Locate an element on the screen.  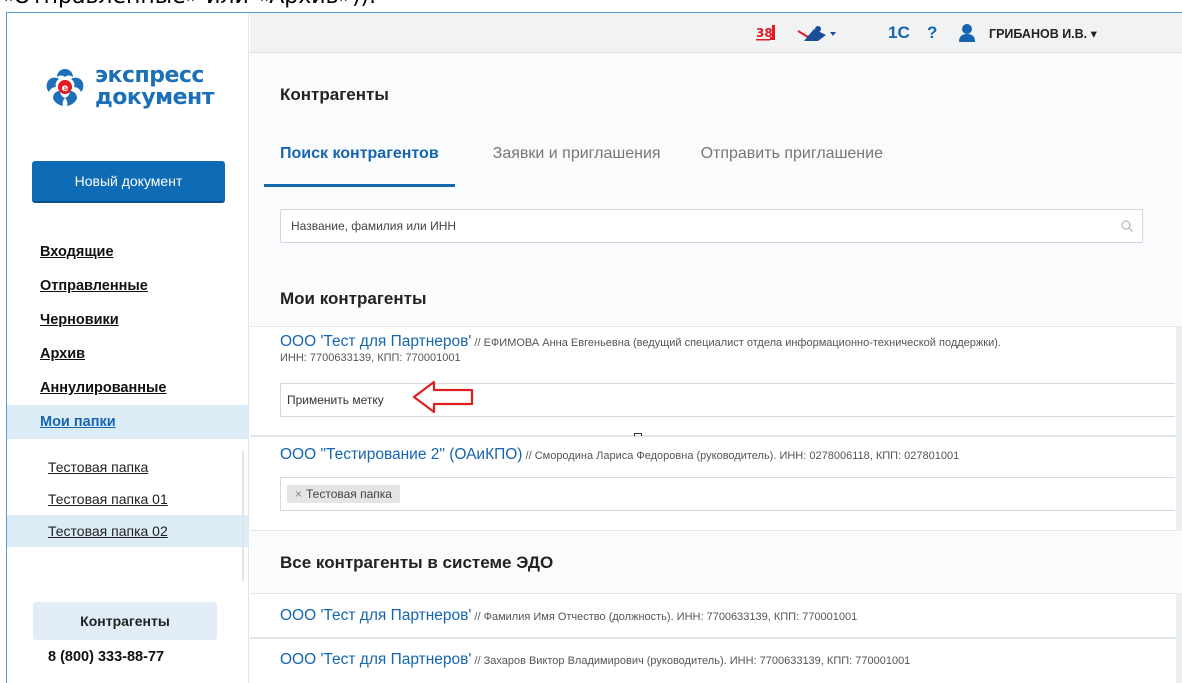
sidebar-item-my-folders: Мои папки is located at coordinates (128, 422).